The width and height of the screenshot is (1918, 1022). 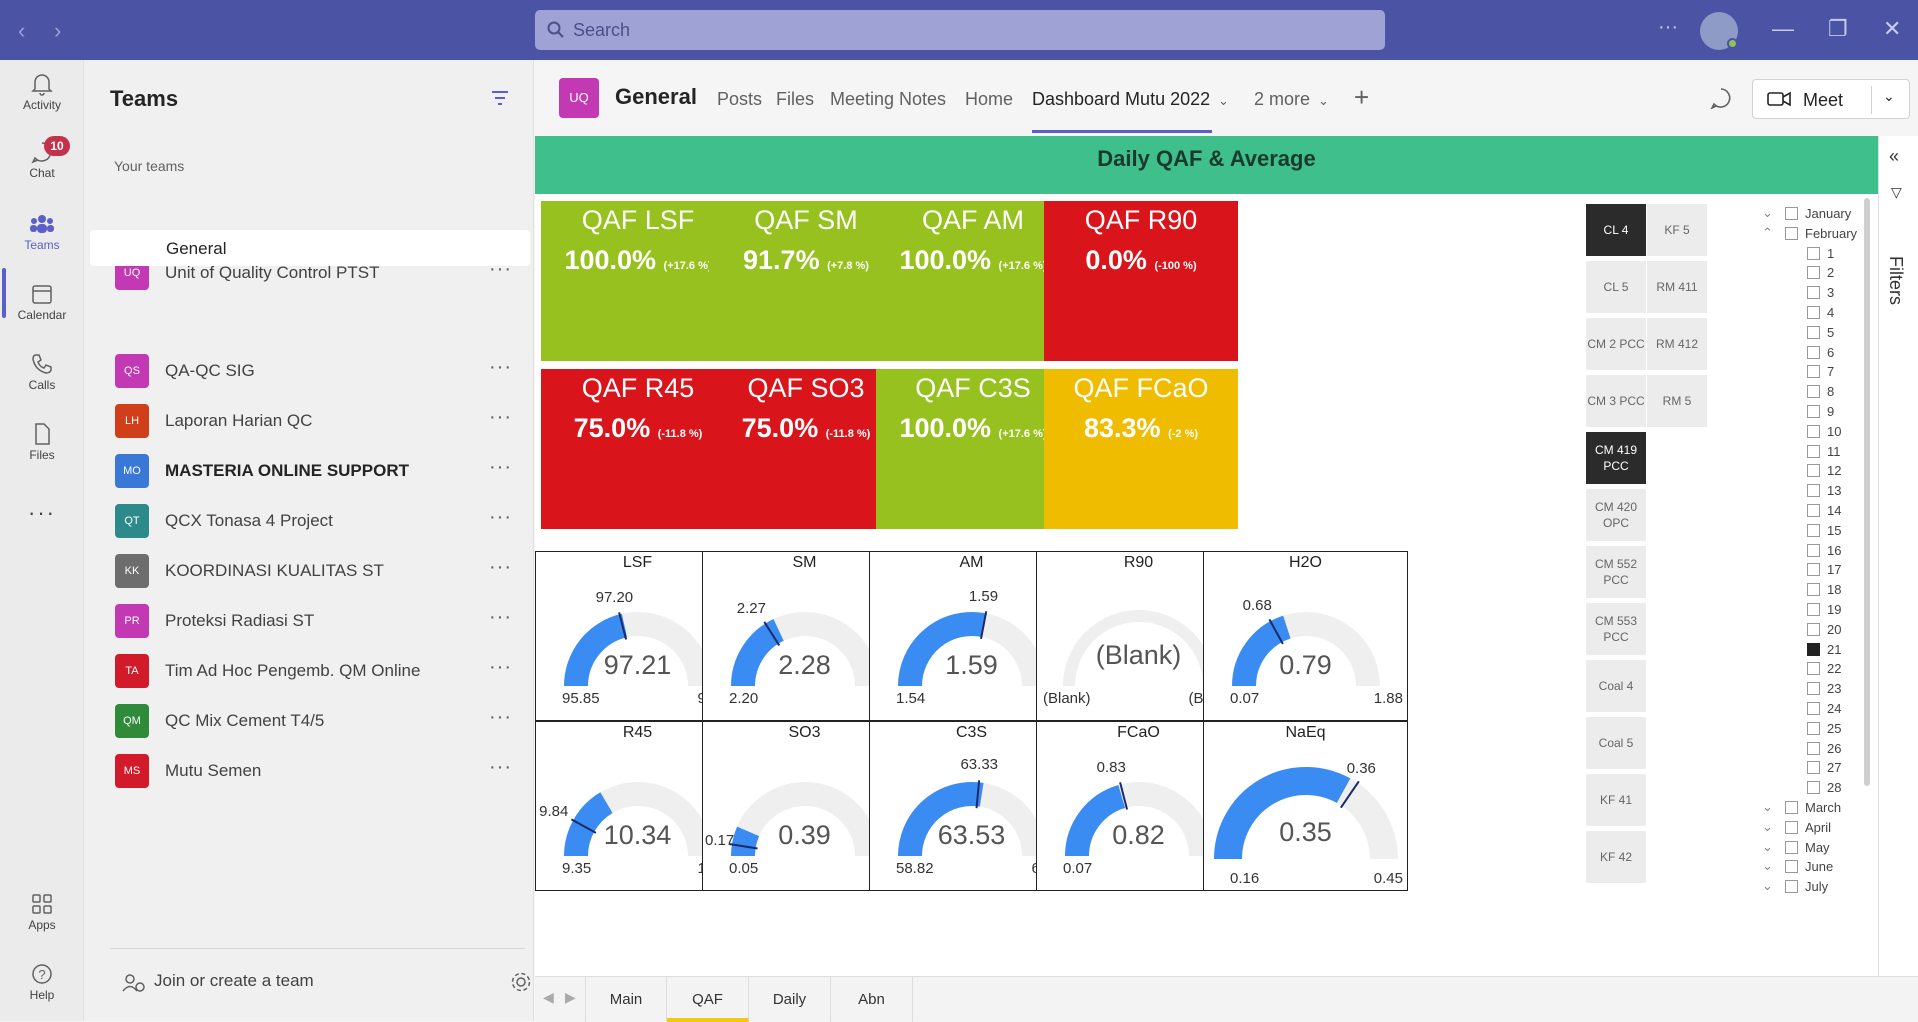 What do you see at coordinates (21, 31) in the screenshot?
I see `back-icon: ‹` at bounding box center [21, 31].